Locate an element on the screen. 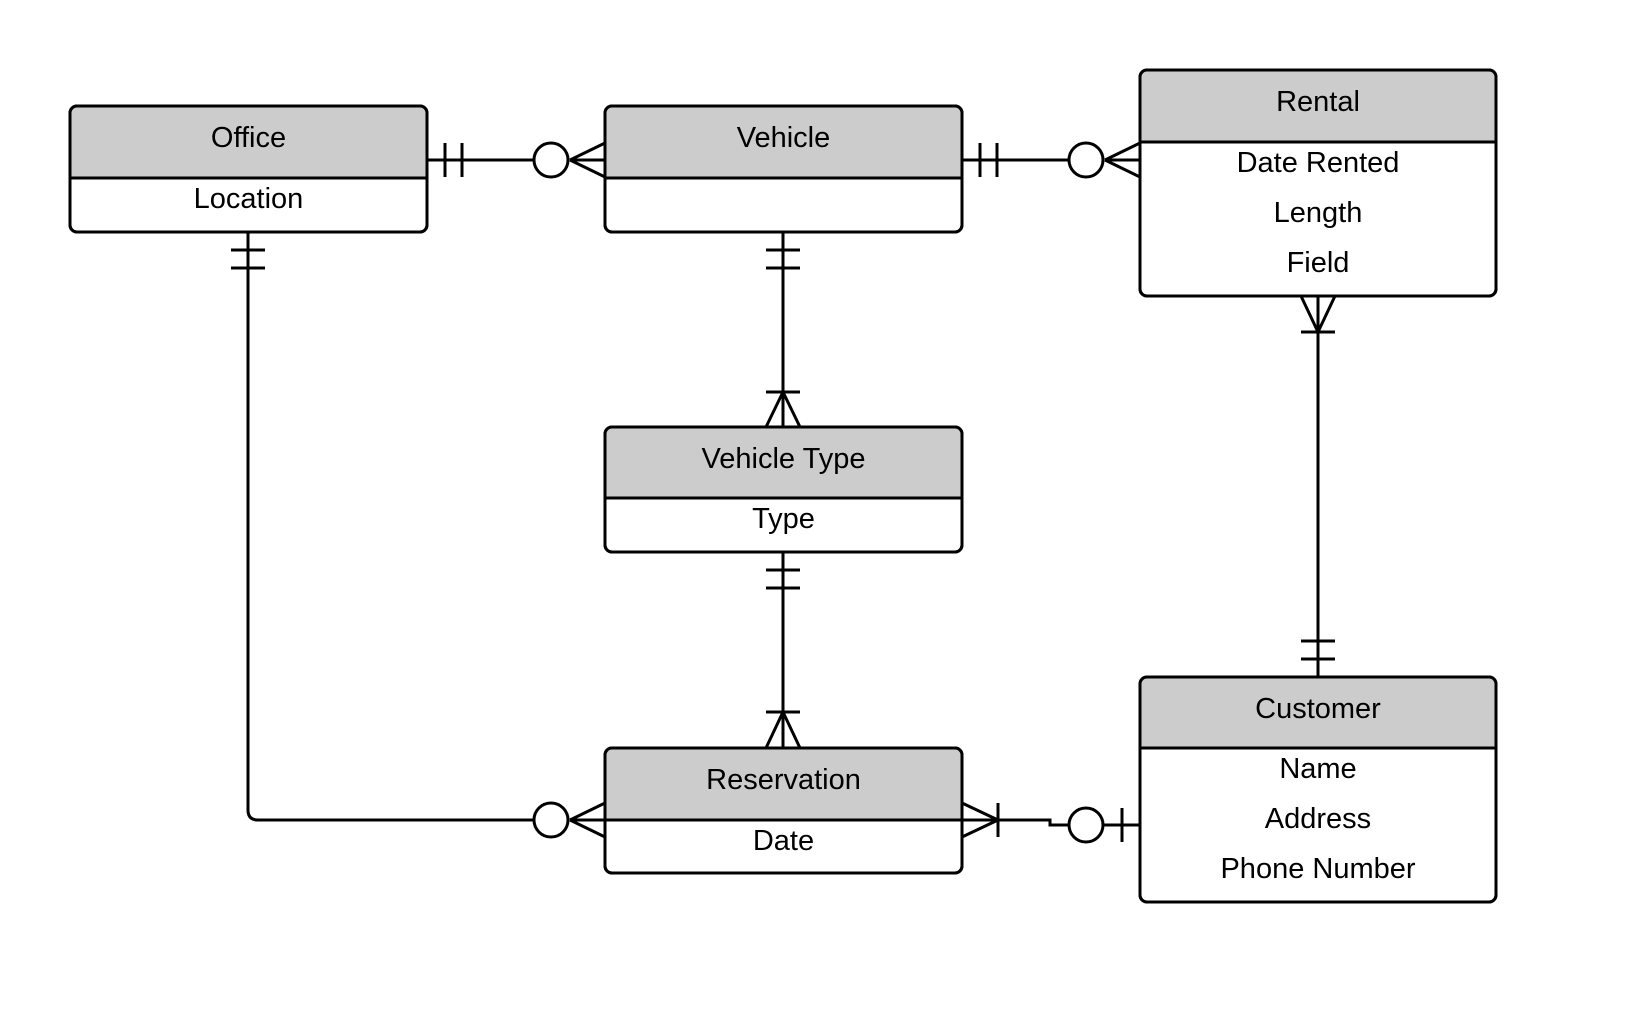 The height and width of the screenshot is (1026, 1650). entity-reservation: Reservation Date is located at coordinates (783, 810).